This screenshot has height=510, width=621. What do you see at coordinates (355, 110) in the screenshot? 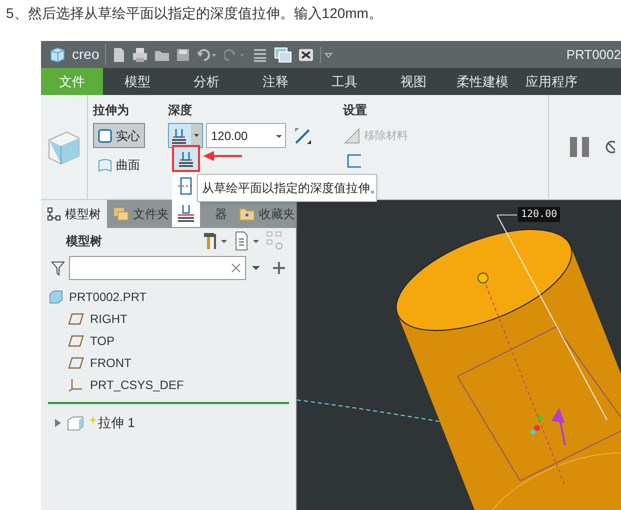
I see `group-title: 设置` at bounding box center [355, 110].